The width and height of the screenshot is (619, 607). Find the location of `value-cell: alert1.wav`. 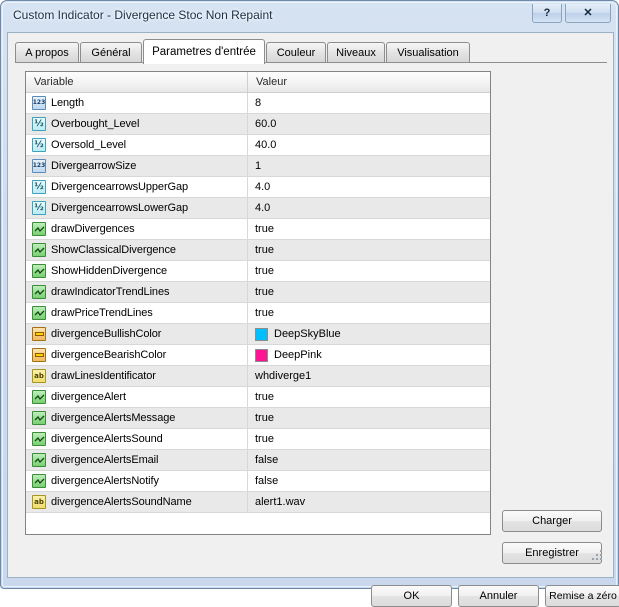

value-cell: alert1.wav is located at coordinates (369, 502).